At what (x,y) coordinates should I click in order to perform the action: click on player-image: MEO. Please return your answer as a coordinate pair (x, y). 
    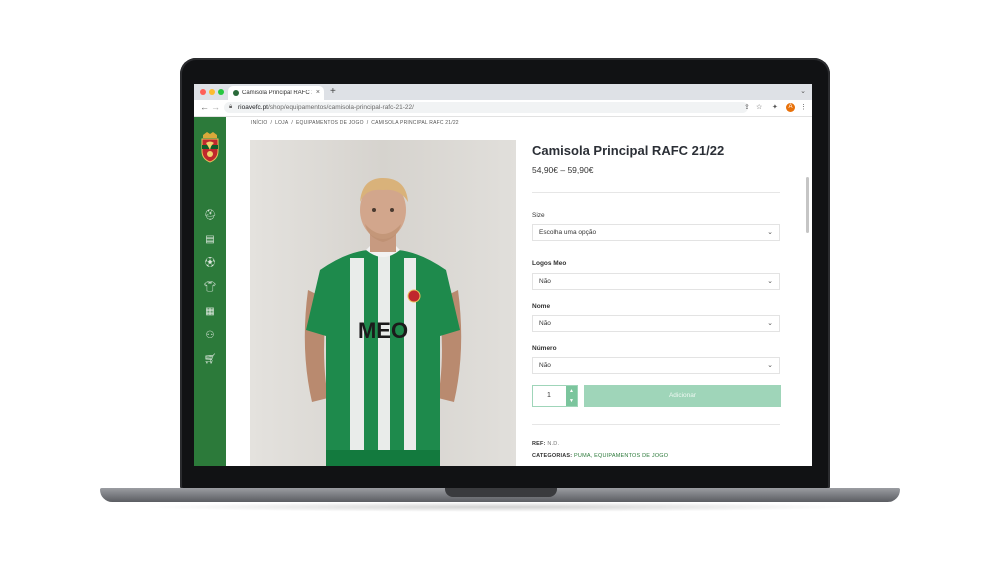
    Looking at the image, I should click on (383, 322).